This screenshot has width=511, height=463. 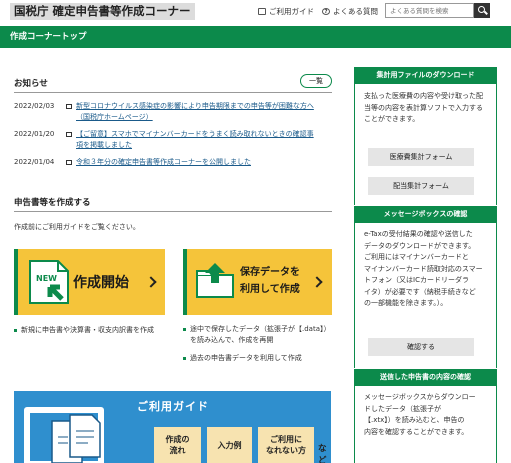 What do you see at coordinates (482, 10) in the screenshot?
I see `search-button` at bounding box center [482, 10].